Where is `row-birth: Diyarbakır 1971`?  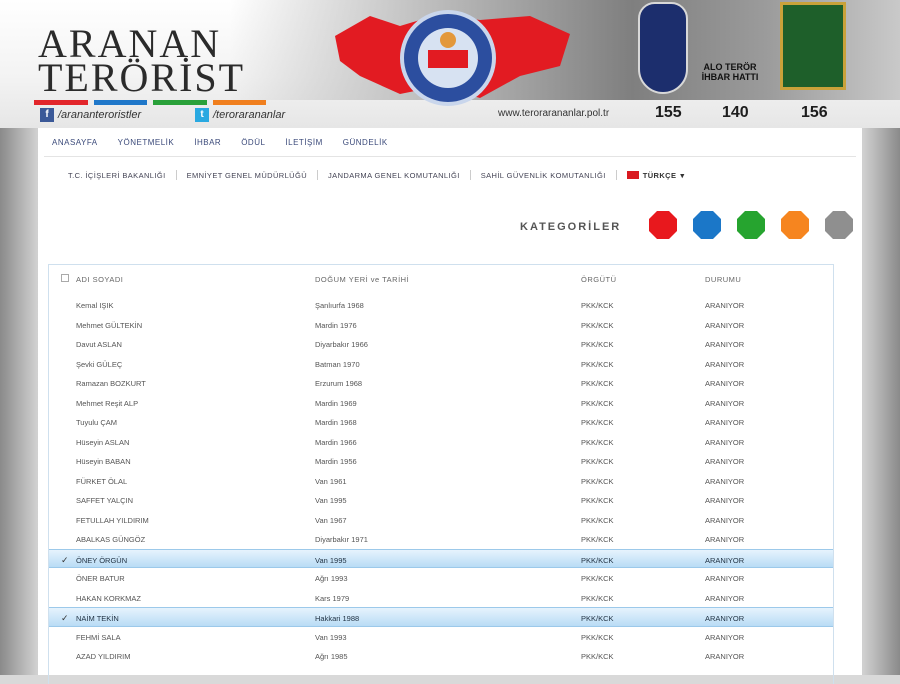
row-birth: Diyarbakır 1971 is located at coordinates (341, 539).